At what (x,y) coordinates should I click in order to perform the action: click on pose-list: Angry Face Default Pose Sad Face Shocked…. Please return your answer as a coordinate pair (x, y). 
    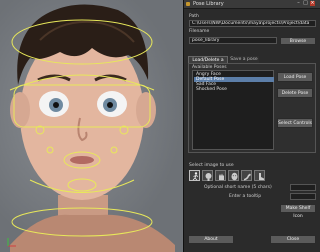
    Looking at the image, I should click on (233, 110).